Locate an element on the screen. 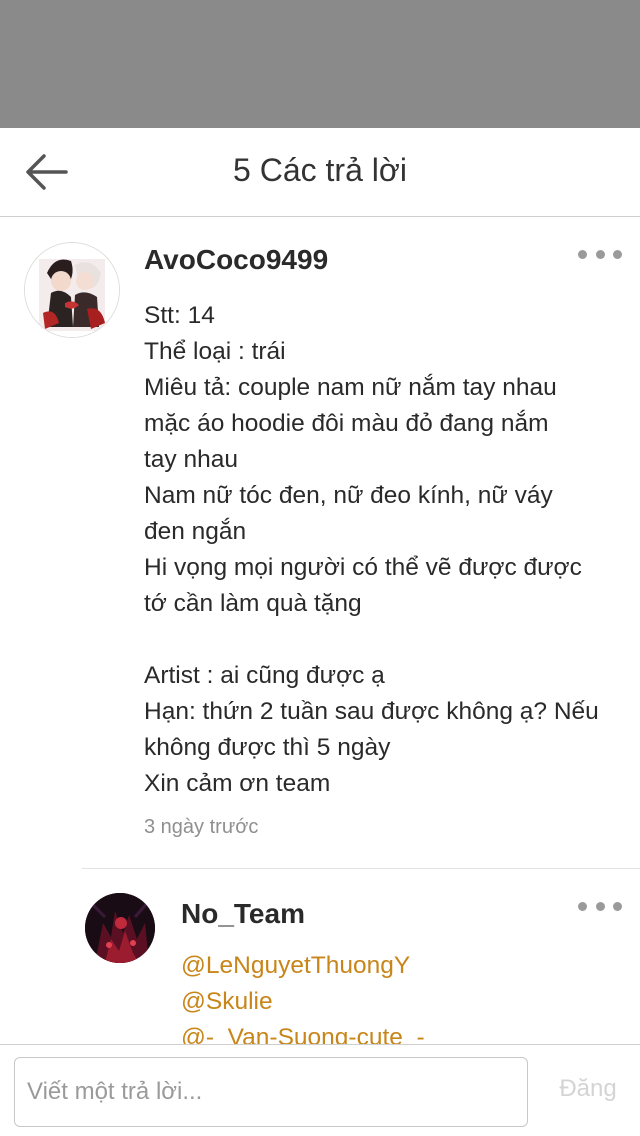 The image size is (640, 1136). couple-anime-avatar-icon is located at coordinates (72, 290).